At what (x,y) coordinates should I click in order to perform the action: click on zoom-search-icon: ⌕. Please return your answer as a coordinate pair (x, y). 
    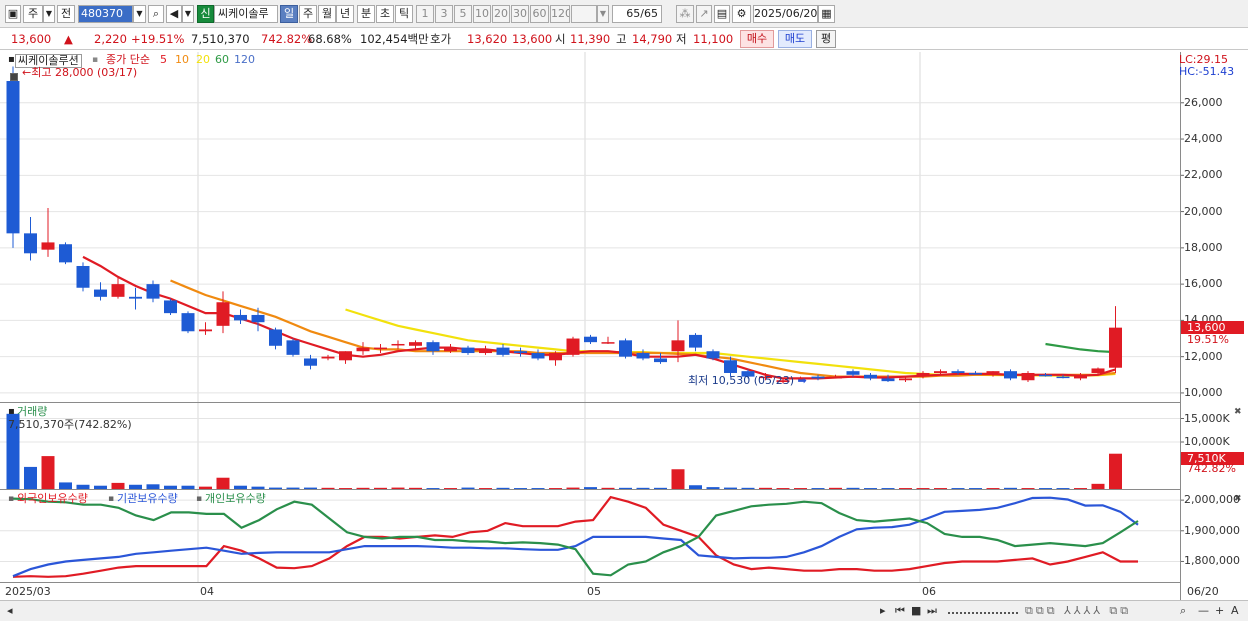
    Looking at the image, I should click on (1183, 611).